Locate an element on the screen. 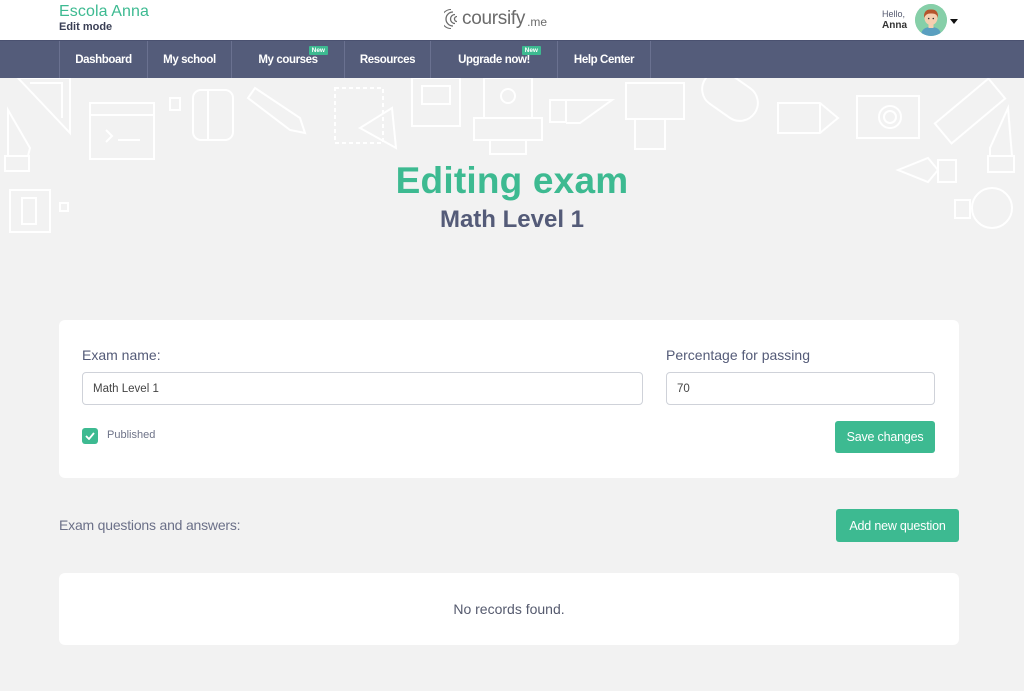 The width and height of the screenshot is (1024, 691). film-roll-icon is located at coordinates (655, 116).